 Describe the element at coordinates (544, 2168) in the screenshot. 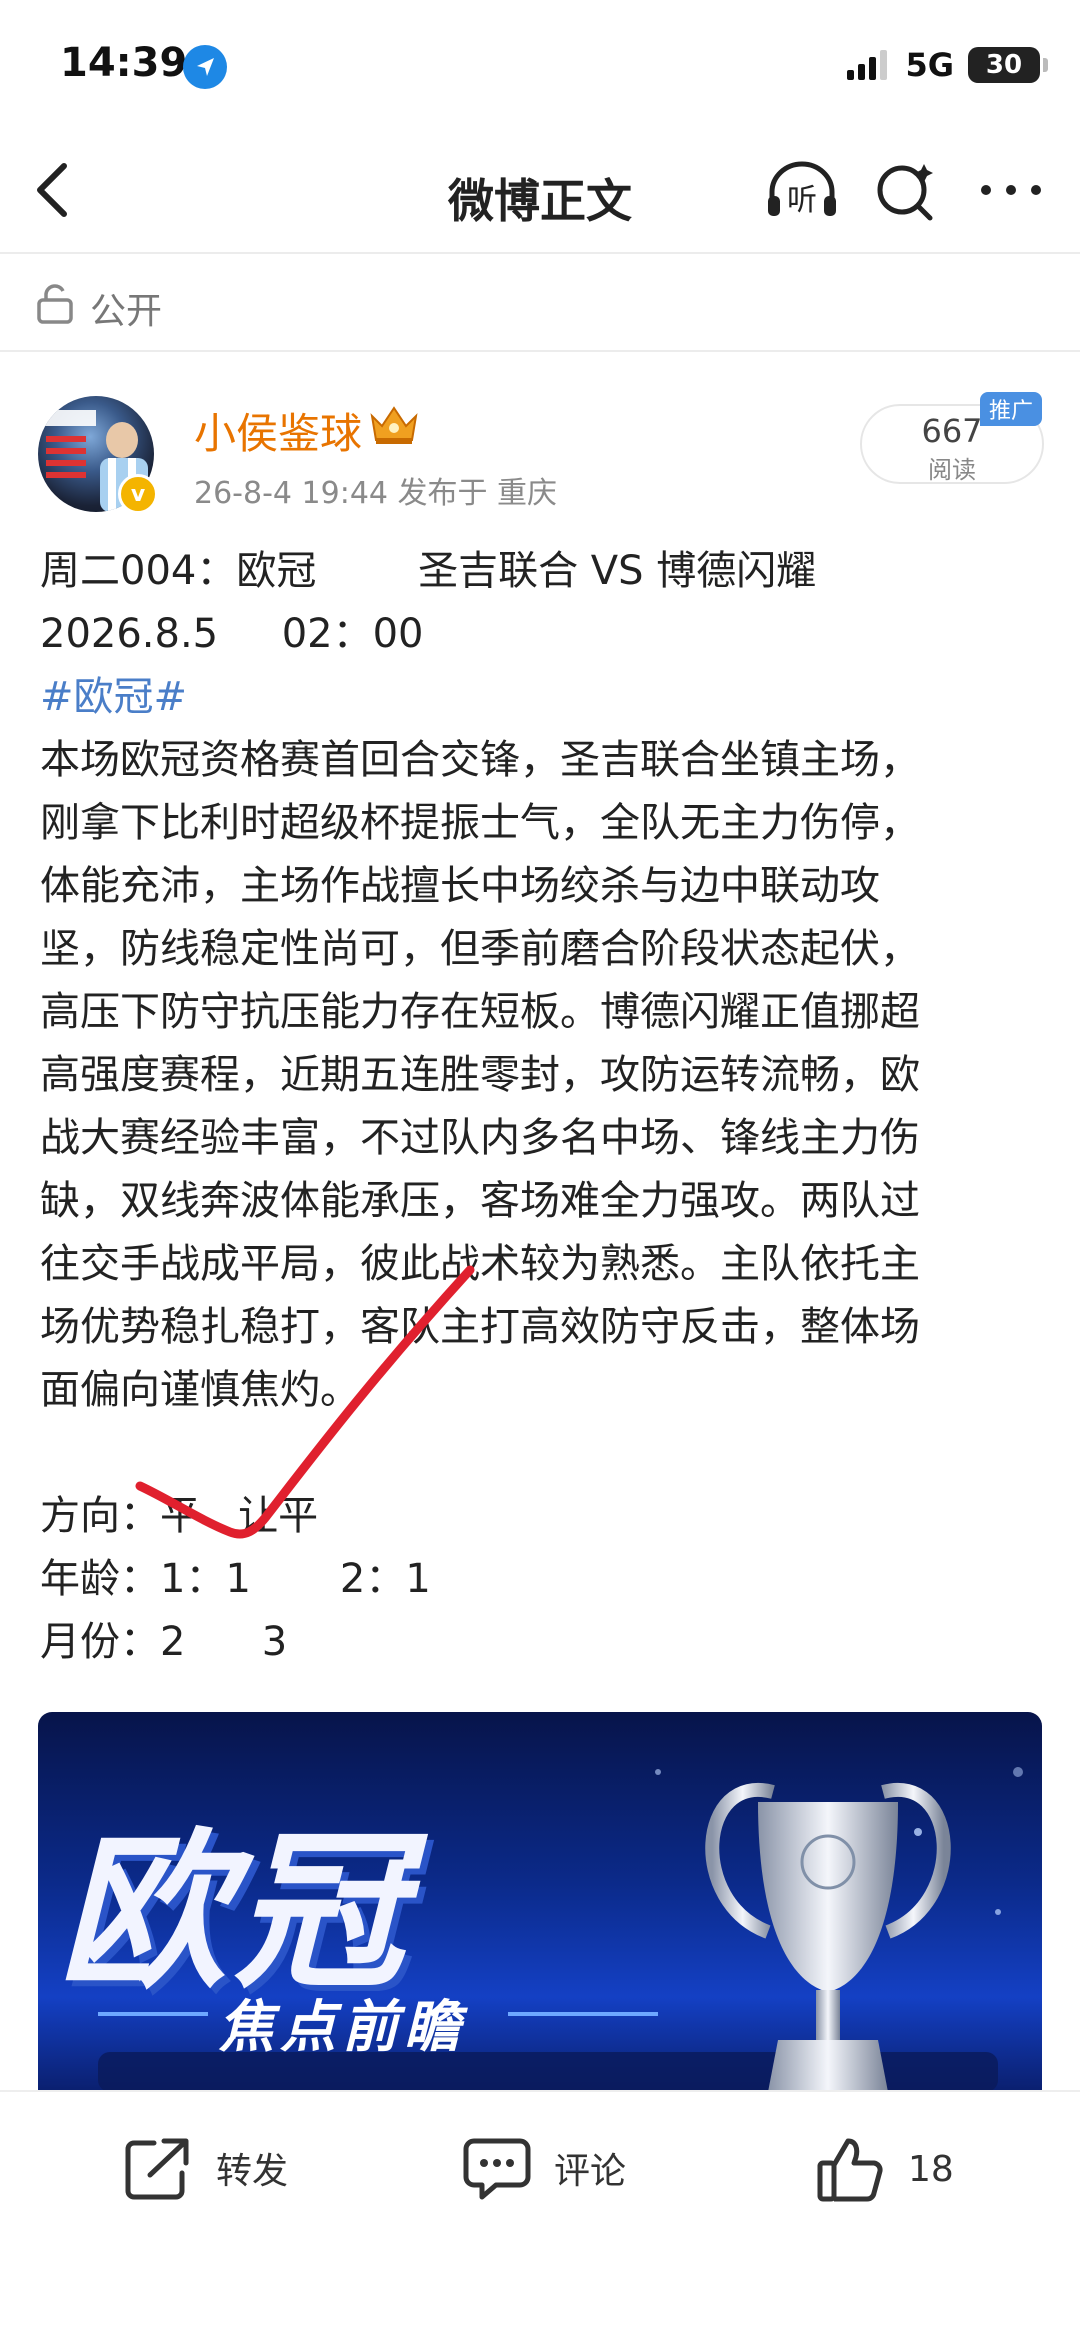

I see `comment-button: 评论` at that location.